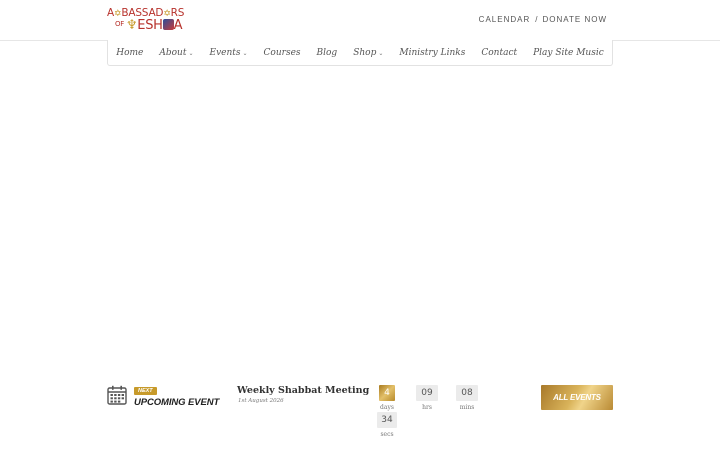 The width and height of the screenshot is (720, 450). I want to click on next-badge: NEXT, so click(145, 391).